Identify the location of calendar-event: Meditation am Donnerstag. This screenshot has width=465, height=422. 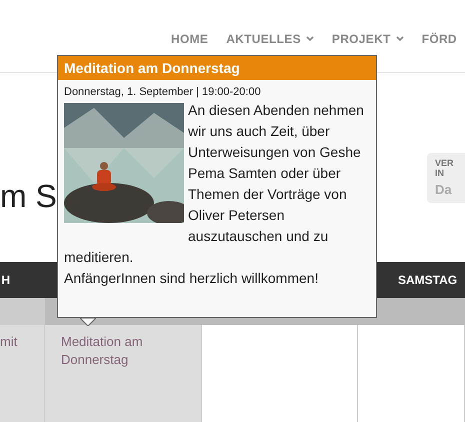
(131, 351).